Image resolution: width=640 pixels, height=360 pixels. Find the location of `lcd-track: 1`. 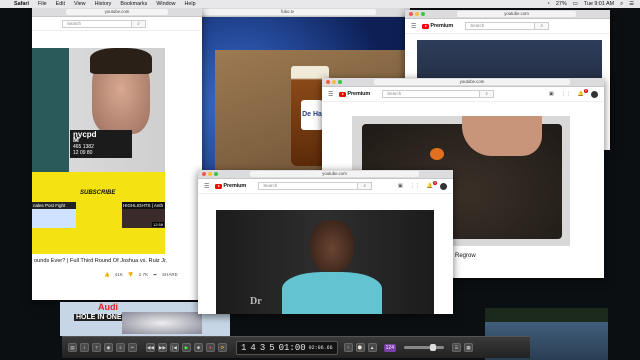

lcd-track: 1 is located at coordinates (244, 347).